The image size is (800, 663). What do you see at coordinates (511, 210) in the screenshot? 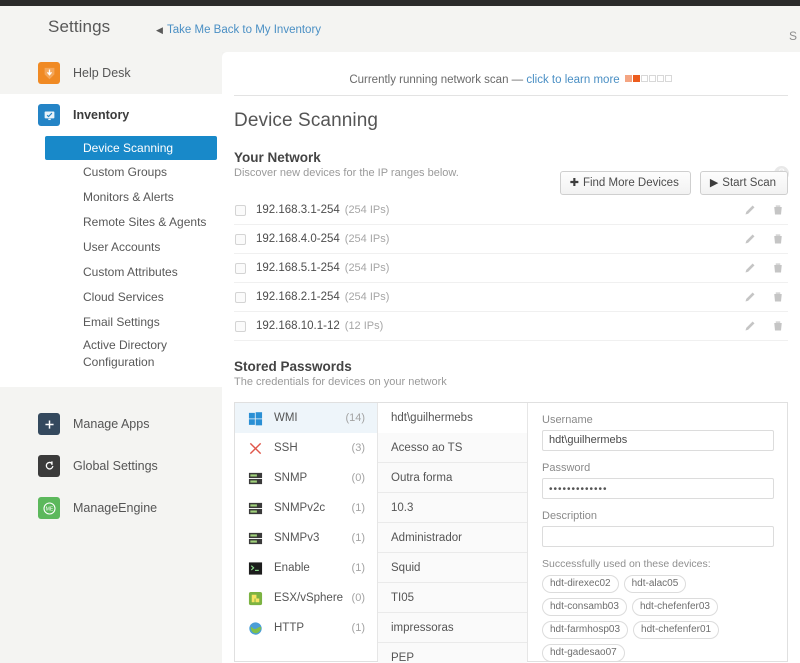
I see `table-row: 192.168.3.1-254 (254 IPs)` at bounding box center [511, 210].